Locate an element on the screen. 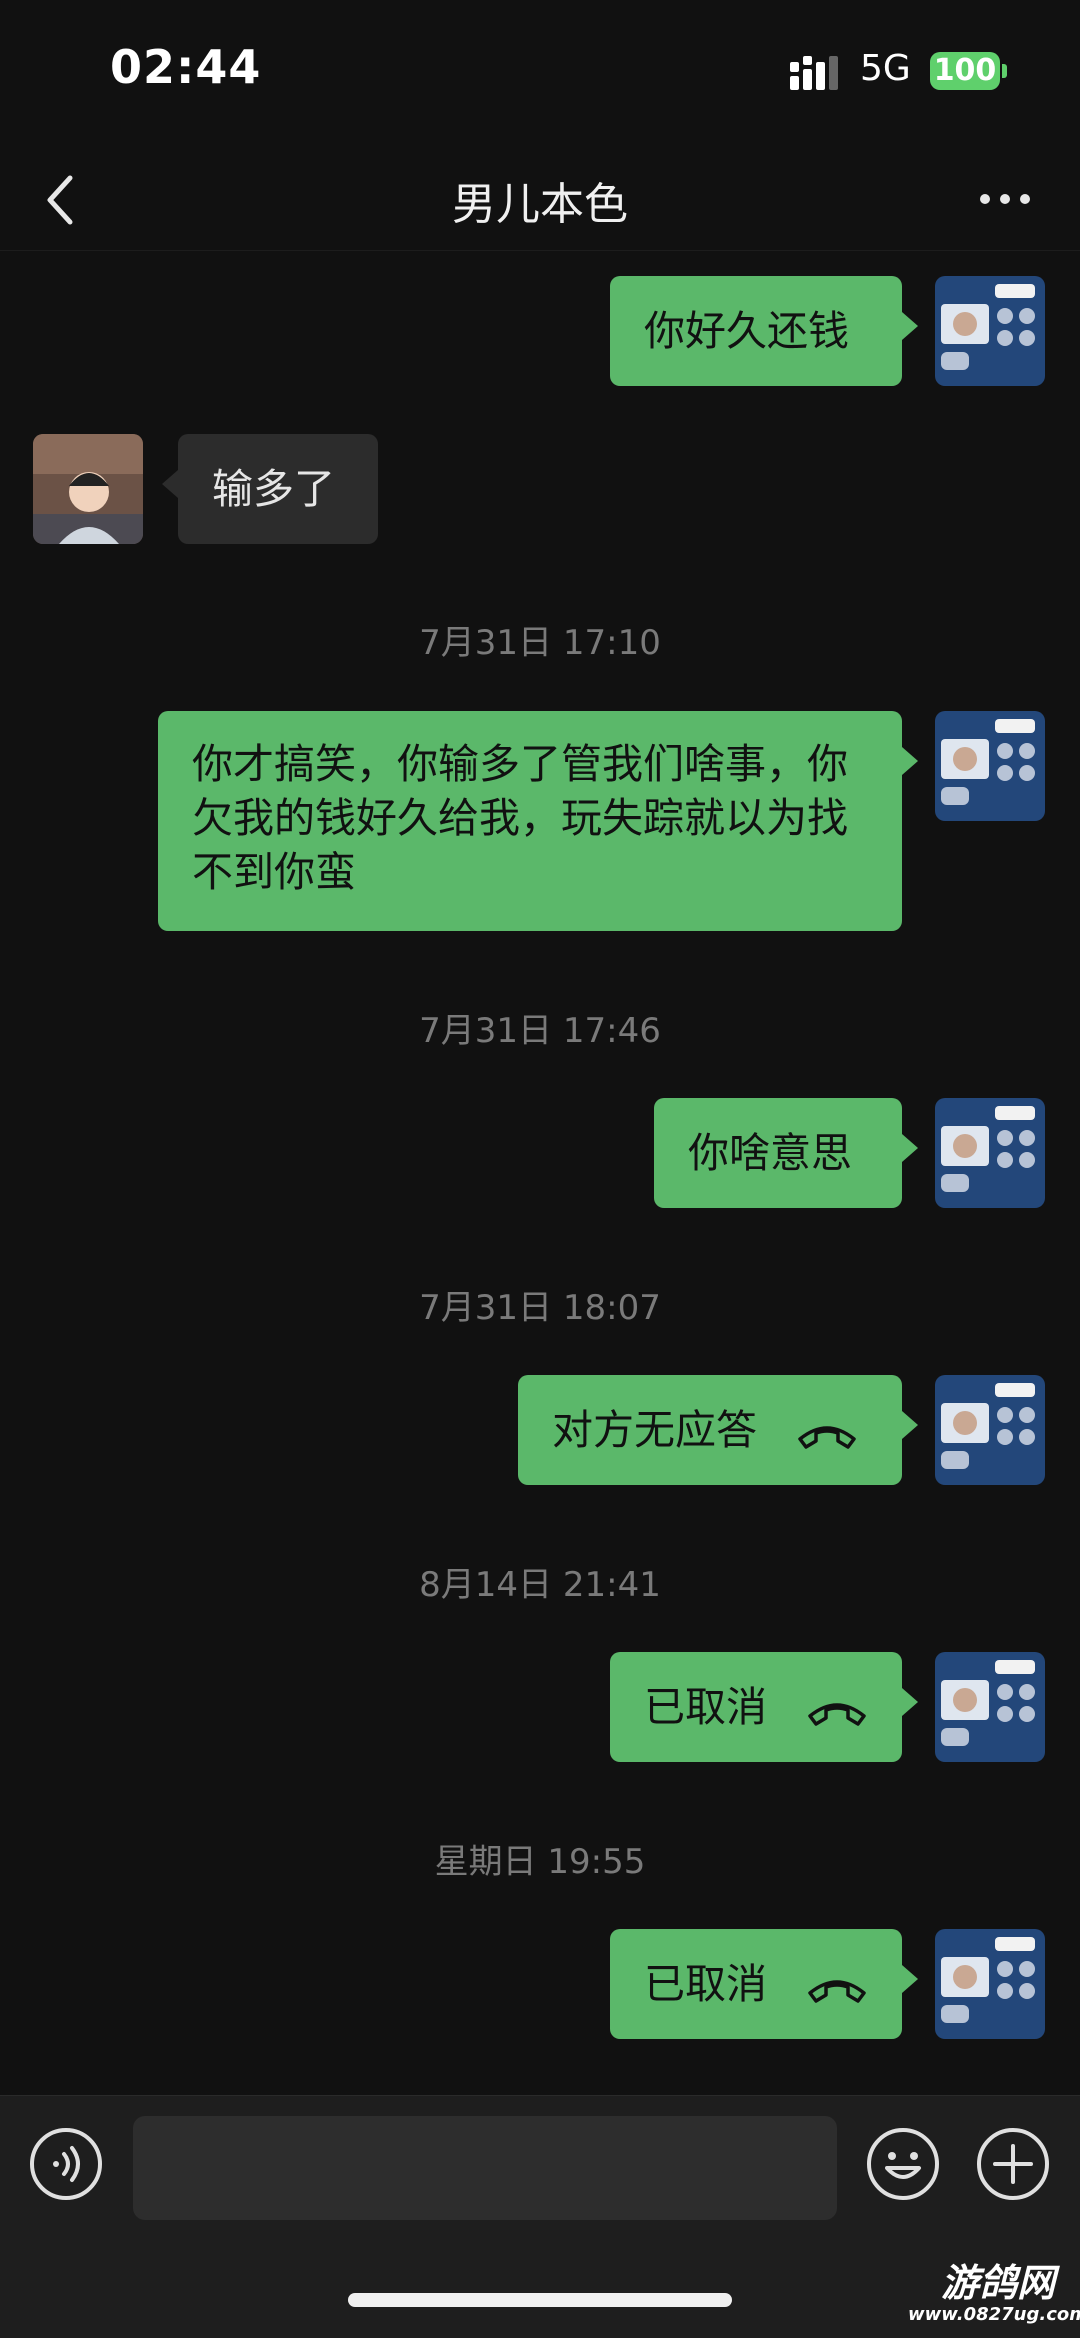 Image resolution: width=1080 pixels, height=2338 pixels. timestamp: 7月31日 17:46 is located at coordinates (540, 1031).